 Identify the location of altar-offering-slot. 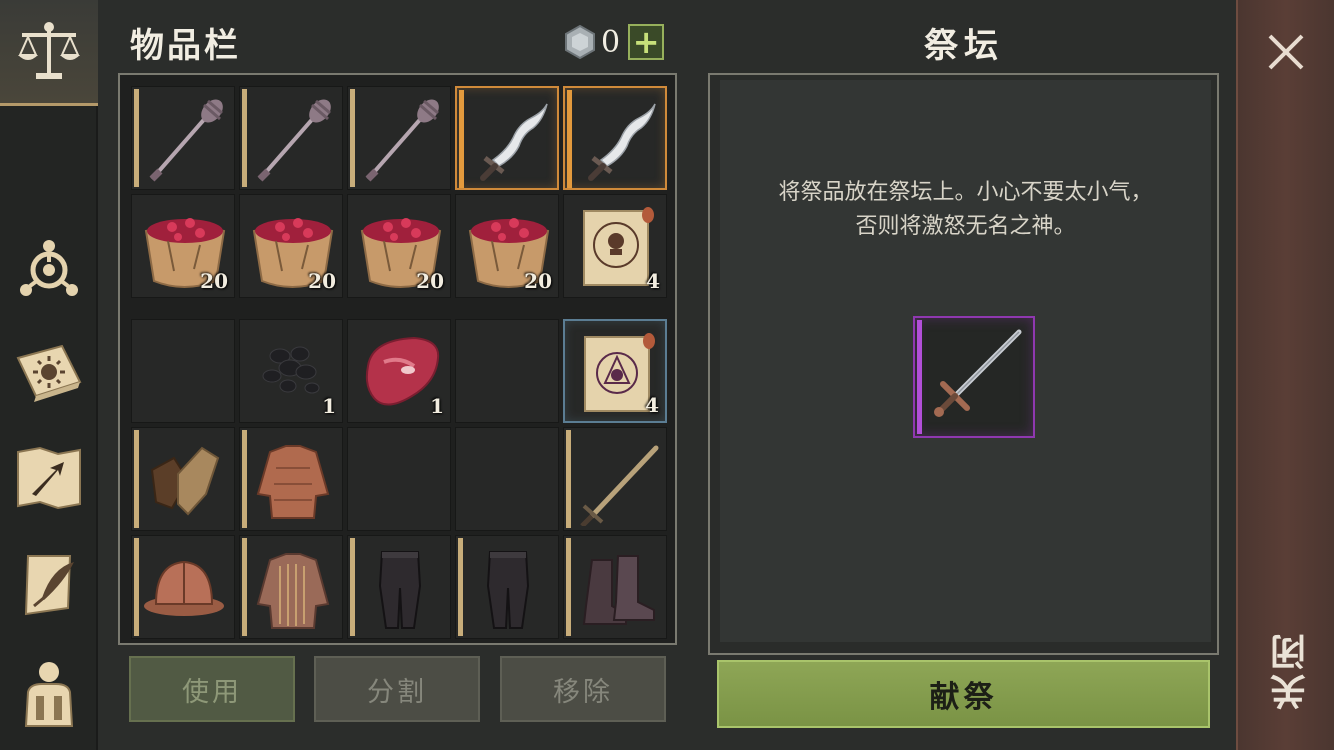
(974, 377).